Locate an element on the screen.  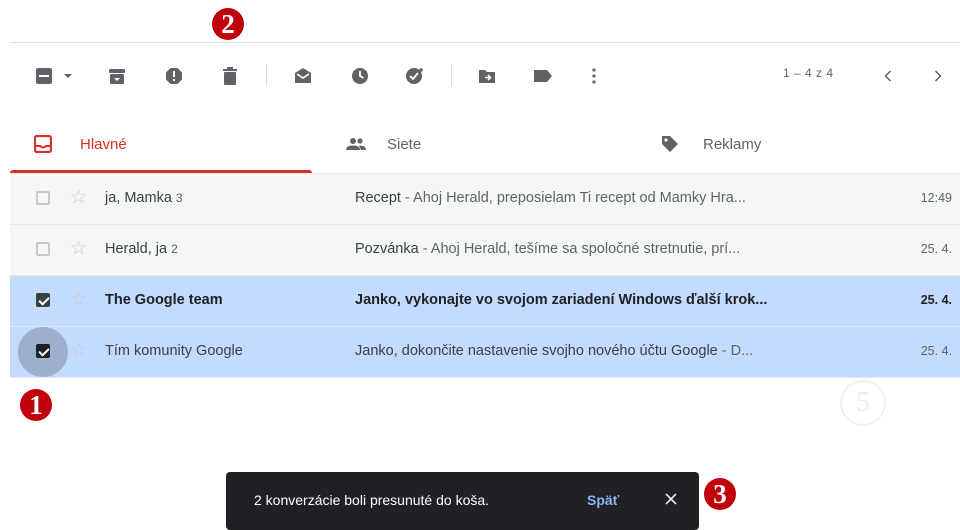
pagination-text: 1 – 4 z 4 is located at coordinates (808, 73).